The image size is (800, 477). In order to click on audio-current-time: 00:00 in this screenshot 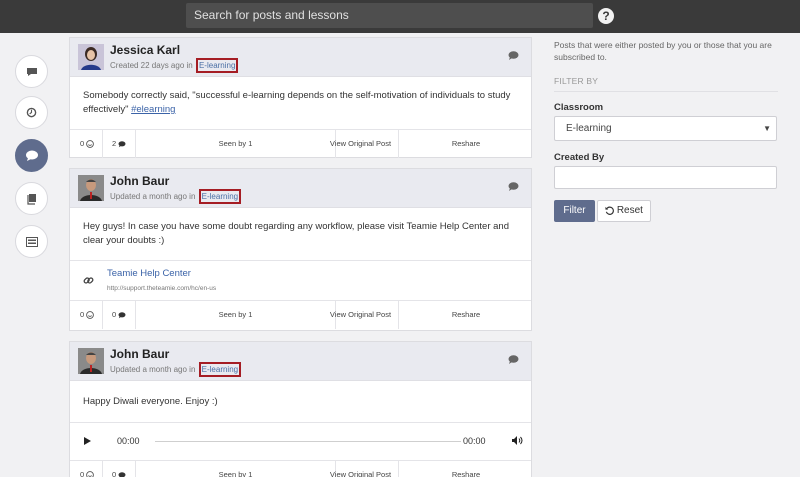, I will do `click(128, 441)`.